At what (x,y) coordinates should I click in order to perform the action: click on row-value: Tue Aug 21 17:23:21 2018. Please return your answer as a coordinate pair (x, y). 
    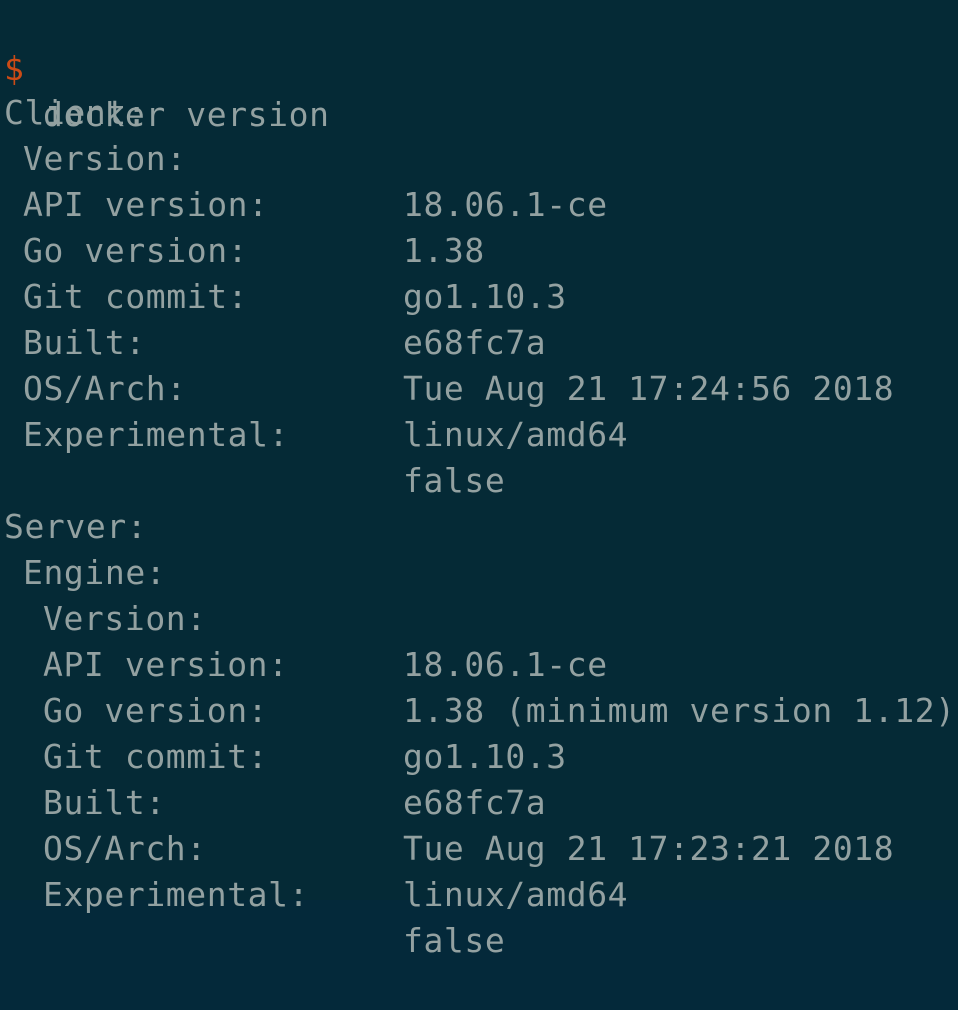
    Looking at the image, I should click on (649, 848).